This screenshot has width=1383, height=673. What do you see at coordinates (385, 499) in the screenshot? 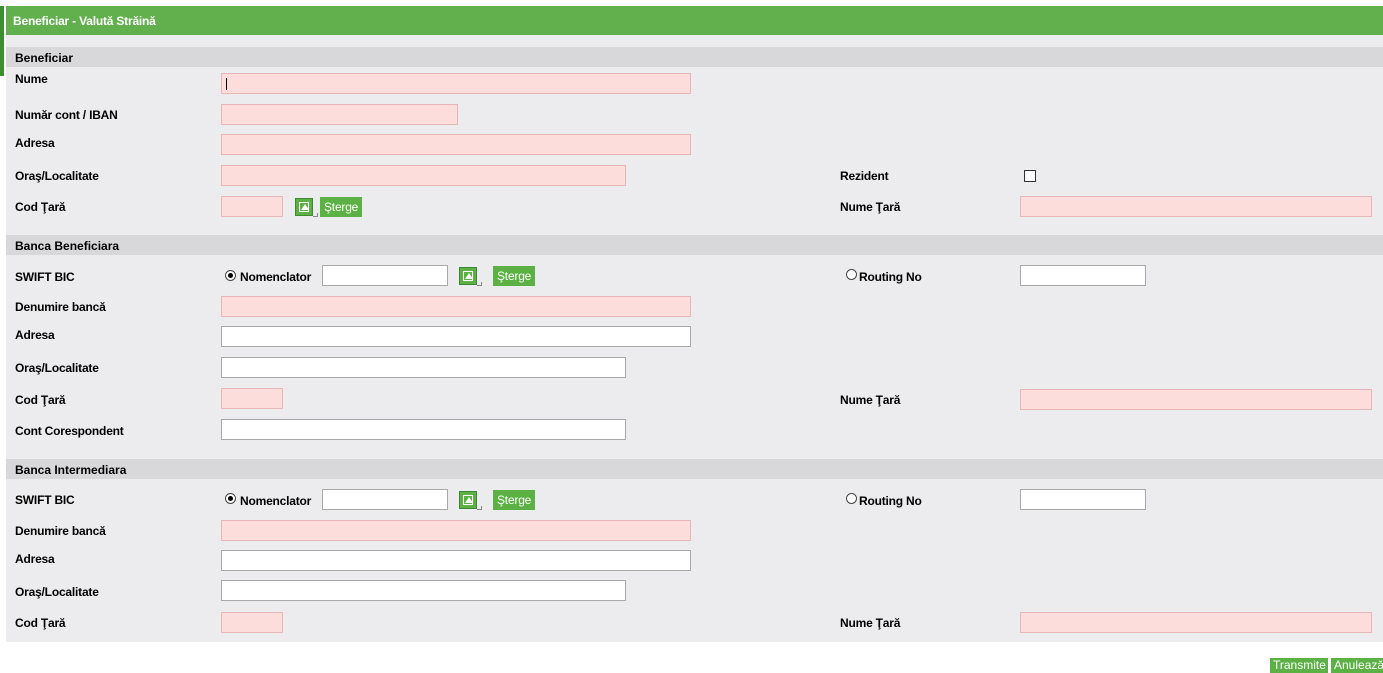
I see `intermediary-swift-bic-input` at bounding box center [385, 499].